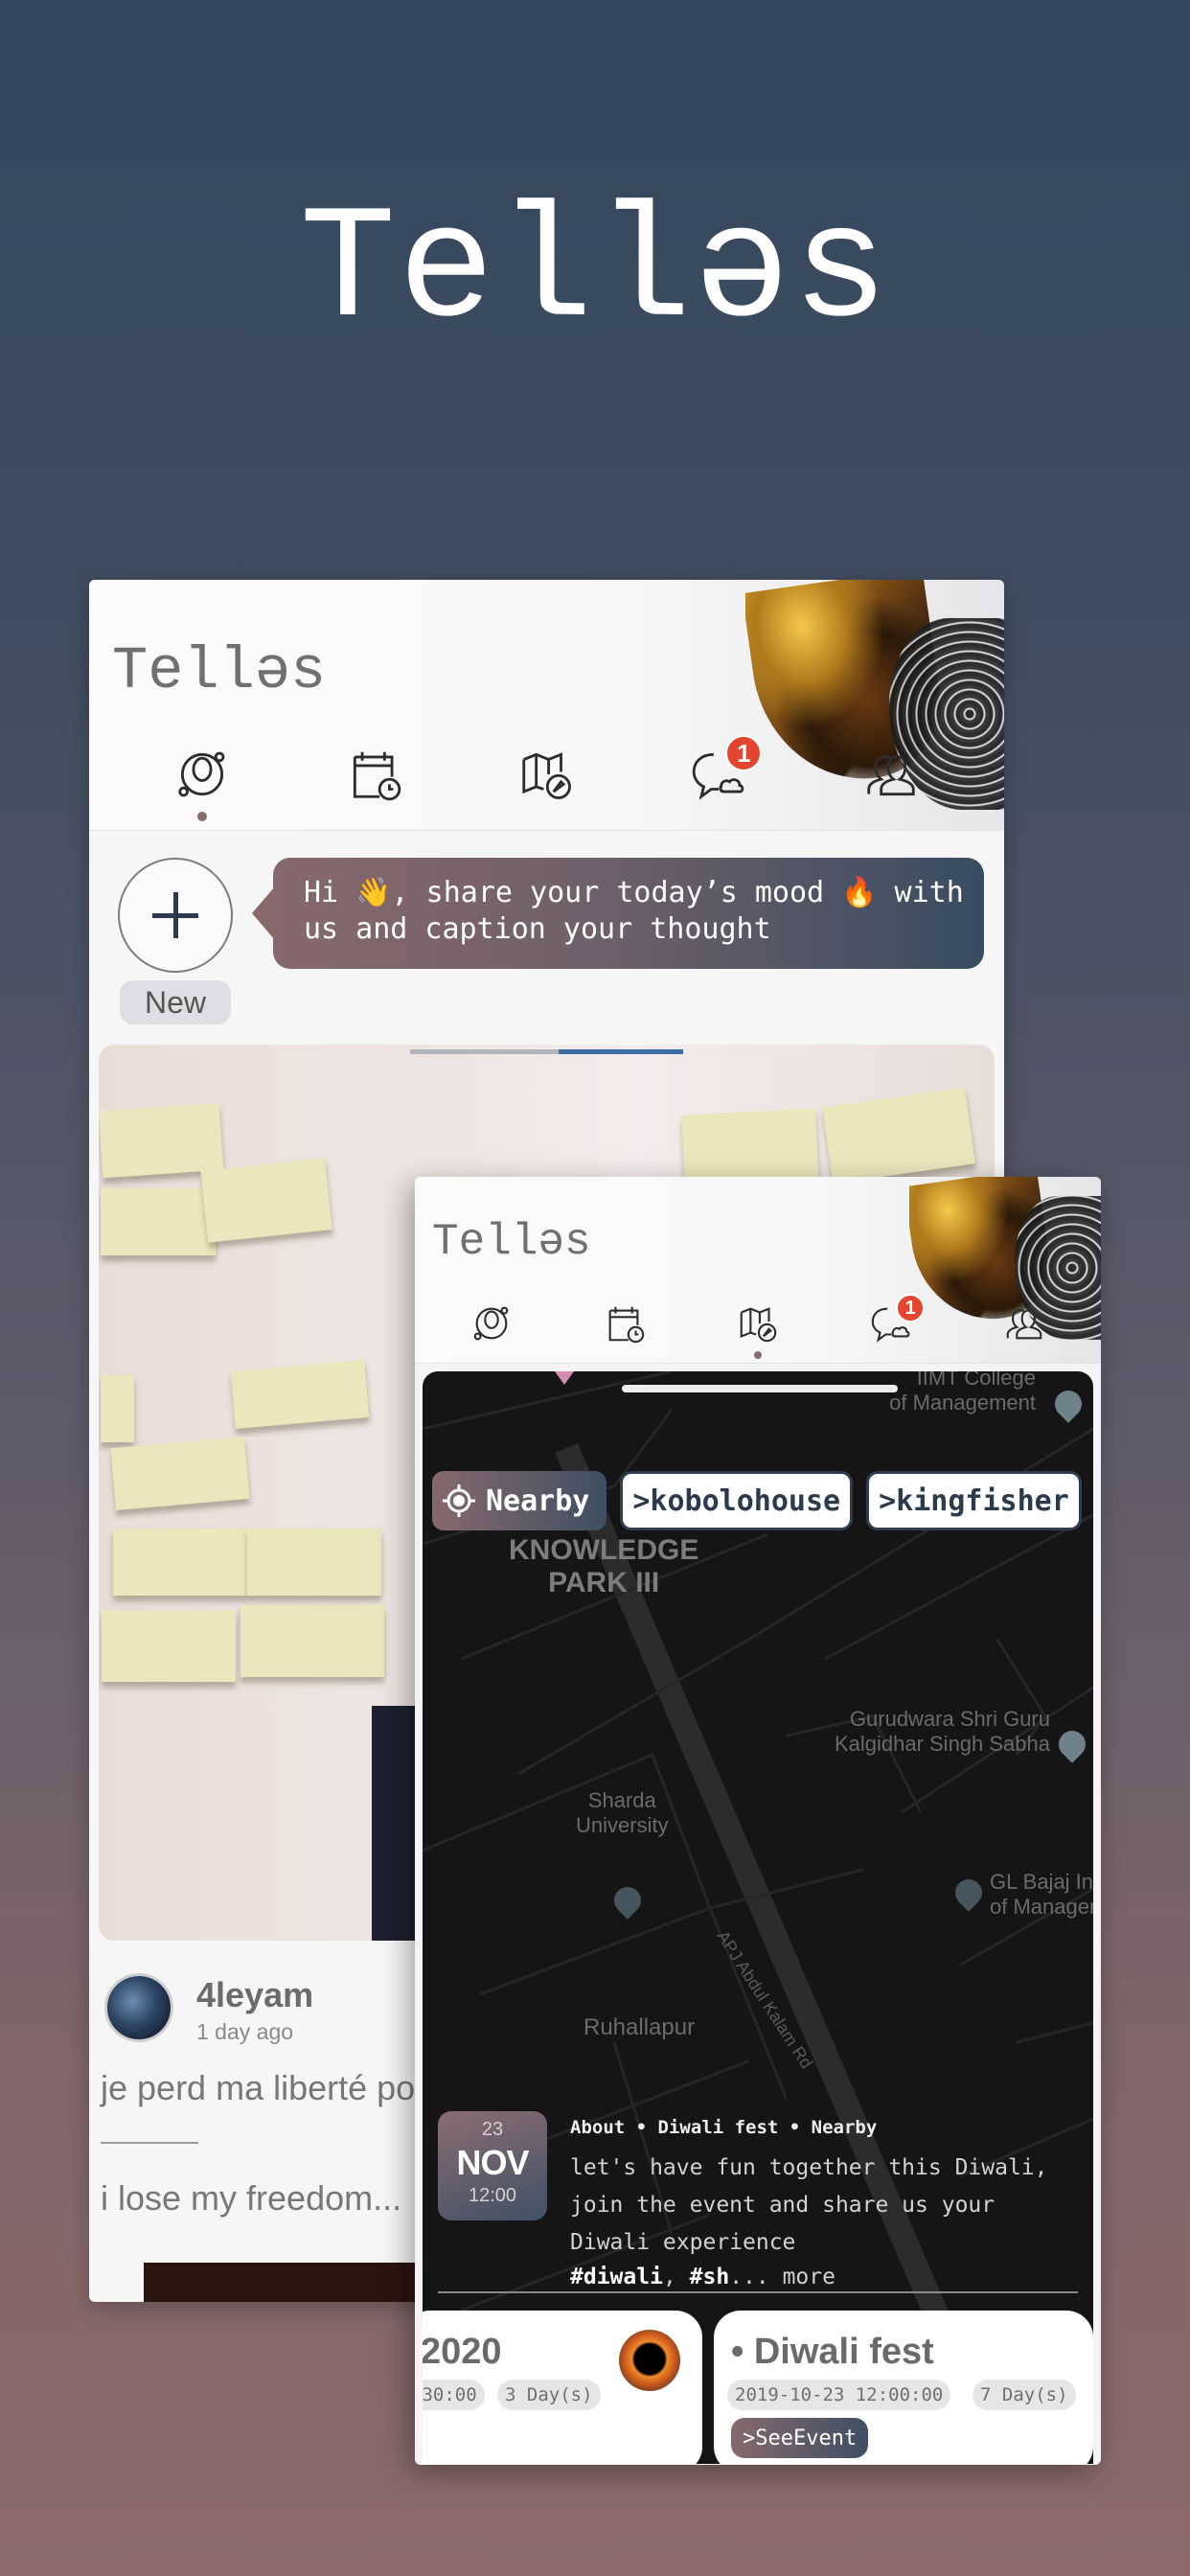 Image resolution: width=1190 pixels, height=2576 pixels. I want to click on see-event-button: >SeeEvent, so click(800, 2438).